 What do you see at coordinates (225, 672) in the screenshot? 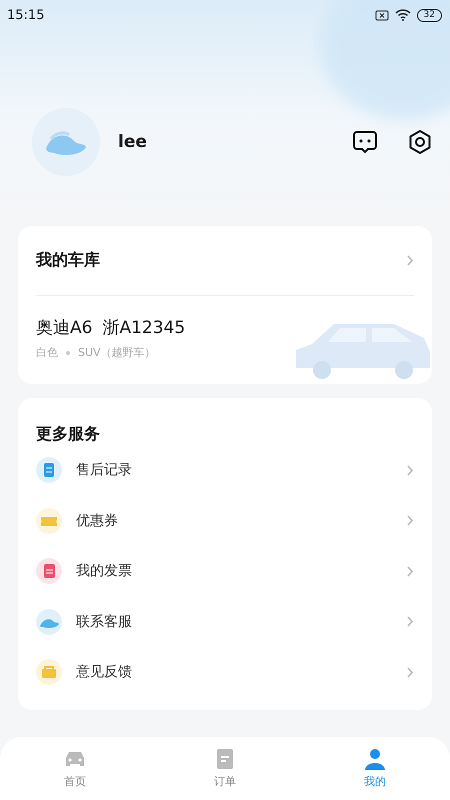
I see `service-item: 意见反馈` at bounding box center [225, 672].